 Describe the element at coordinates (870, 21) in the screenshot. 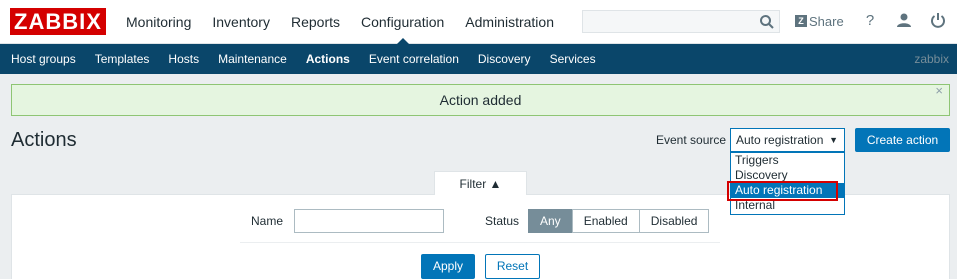

I see `help-icon: ?` at that location.